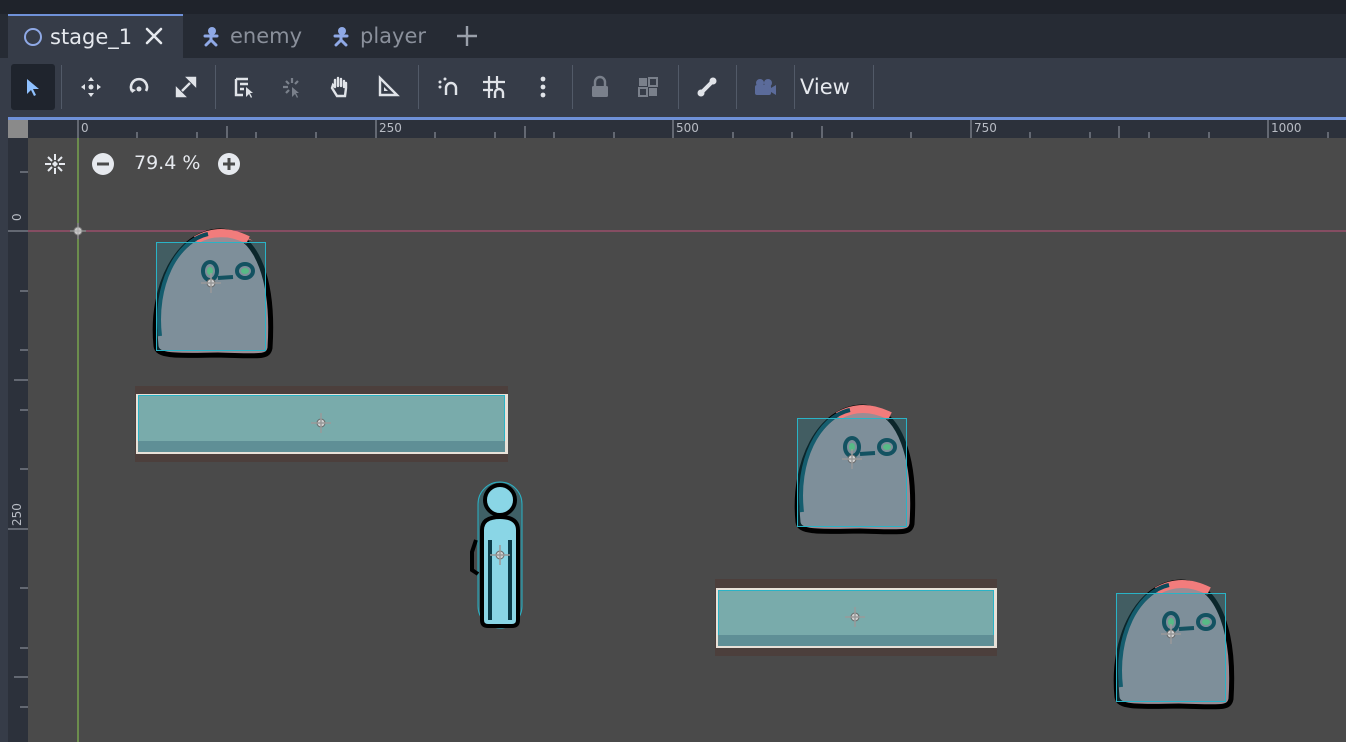 This screenshot has width=1346, height=742. I want to click on grid-snap-icon, so click(494, 87).